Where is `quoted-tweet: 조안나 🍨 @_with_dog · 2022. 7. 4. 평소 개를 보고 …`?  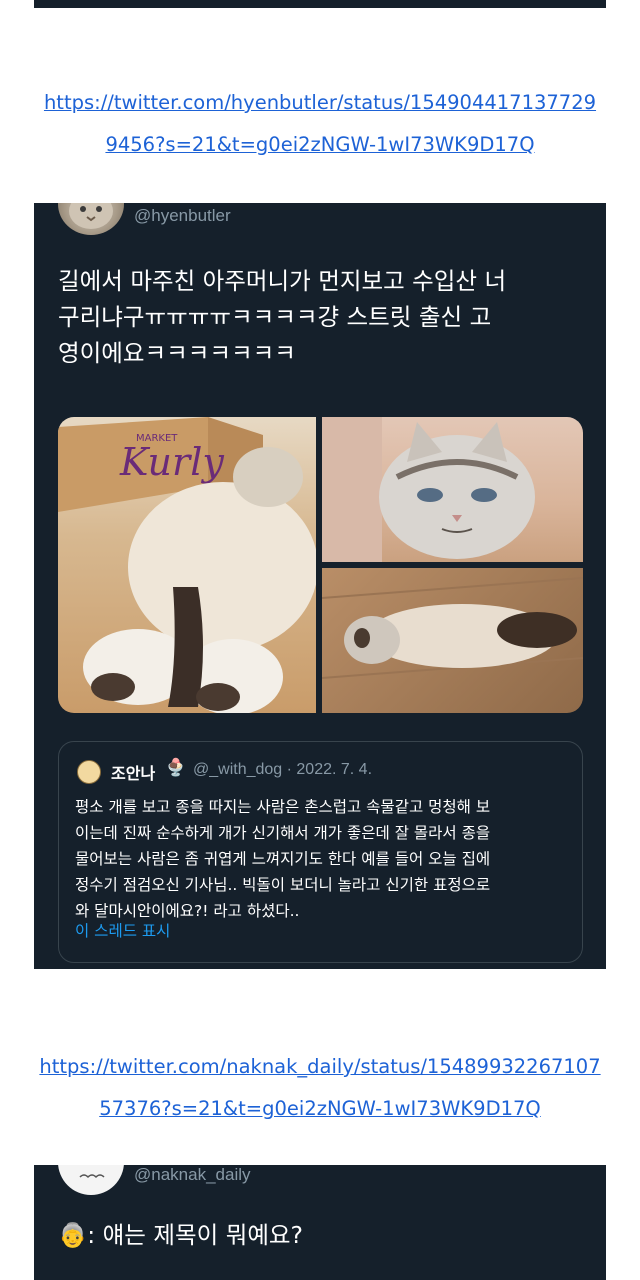 quoted-tweet: 조안나 🍨 @_with_dog · 2022. 7. 4. 평소 개를 보고 … is located at coordinates (320, 852).